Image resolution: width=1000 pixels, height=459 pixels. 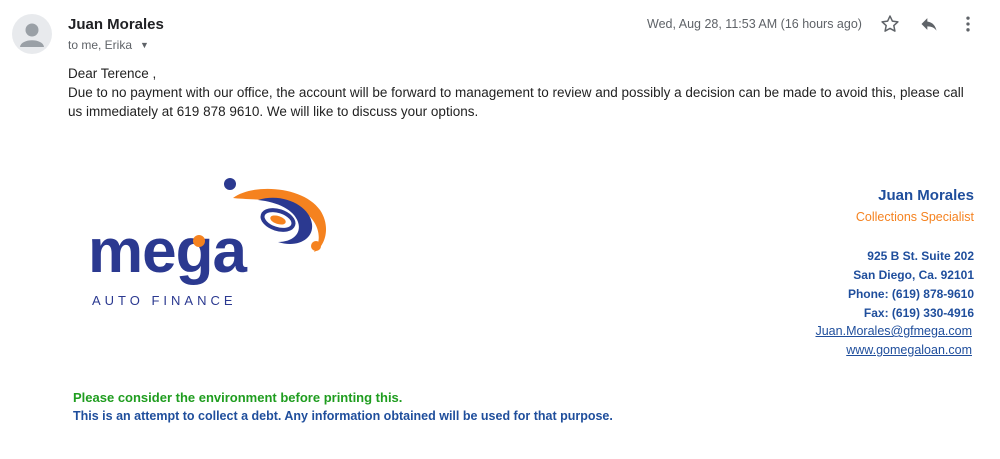 I want to click on signature-address-line1: 925 B St. Suite 202, so click(x=920, y=256).